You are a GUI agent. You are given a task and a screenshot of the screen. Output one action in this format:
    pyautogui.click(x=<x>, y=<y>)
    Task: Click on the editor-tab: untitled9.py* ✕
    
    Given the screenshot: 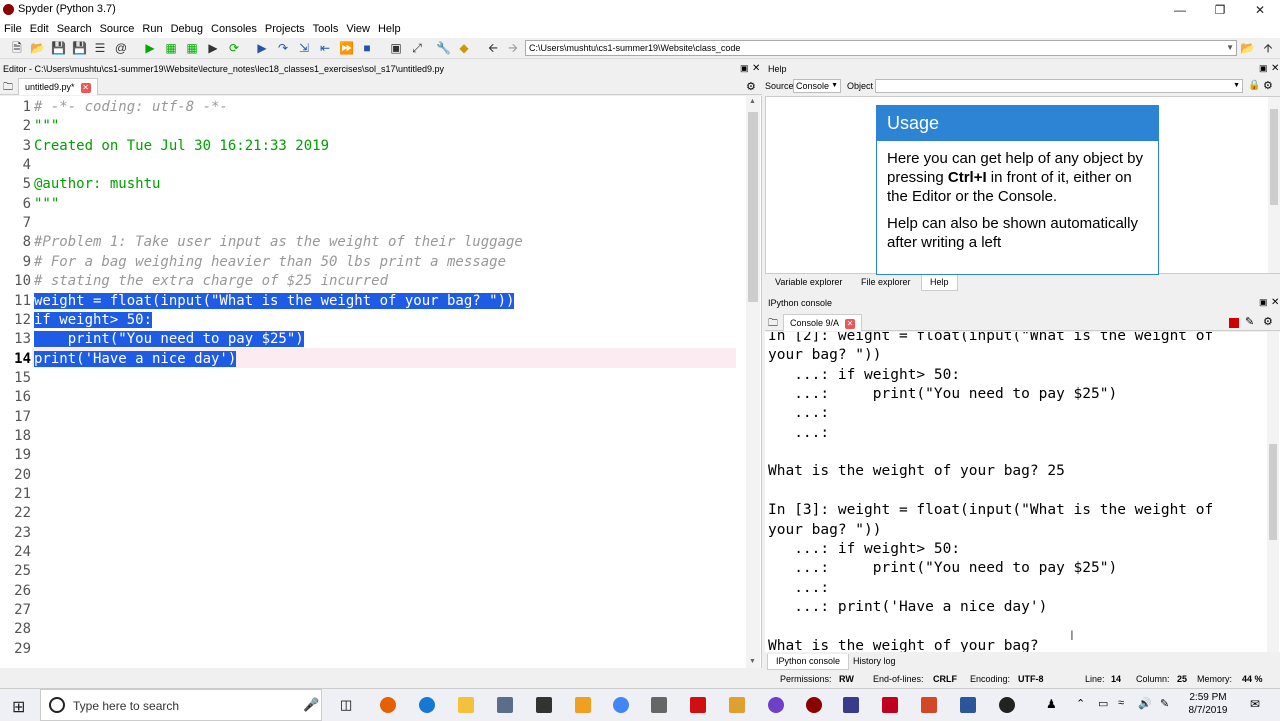 What is the action you would take?
    pyautogui.click(x=58, y=86)
    